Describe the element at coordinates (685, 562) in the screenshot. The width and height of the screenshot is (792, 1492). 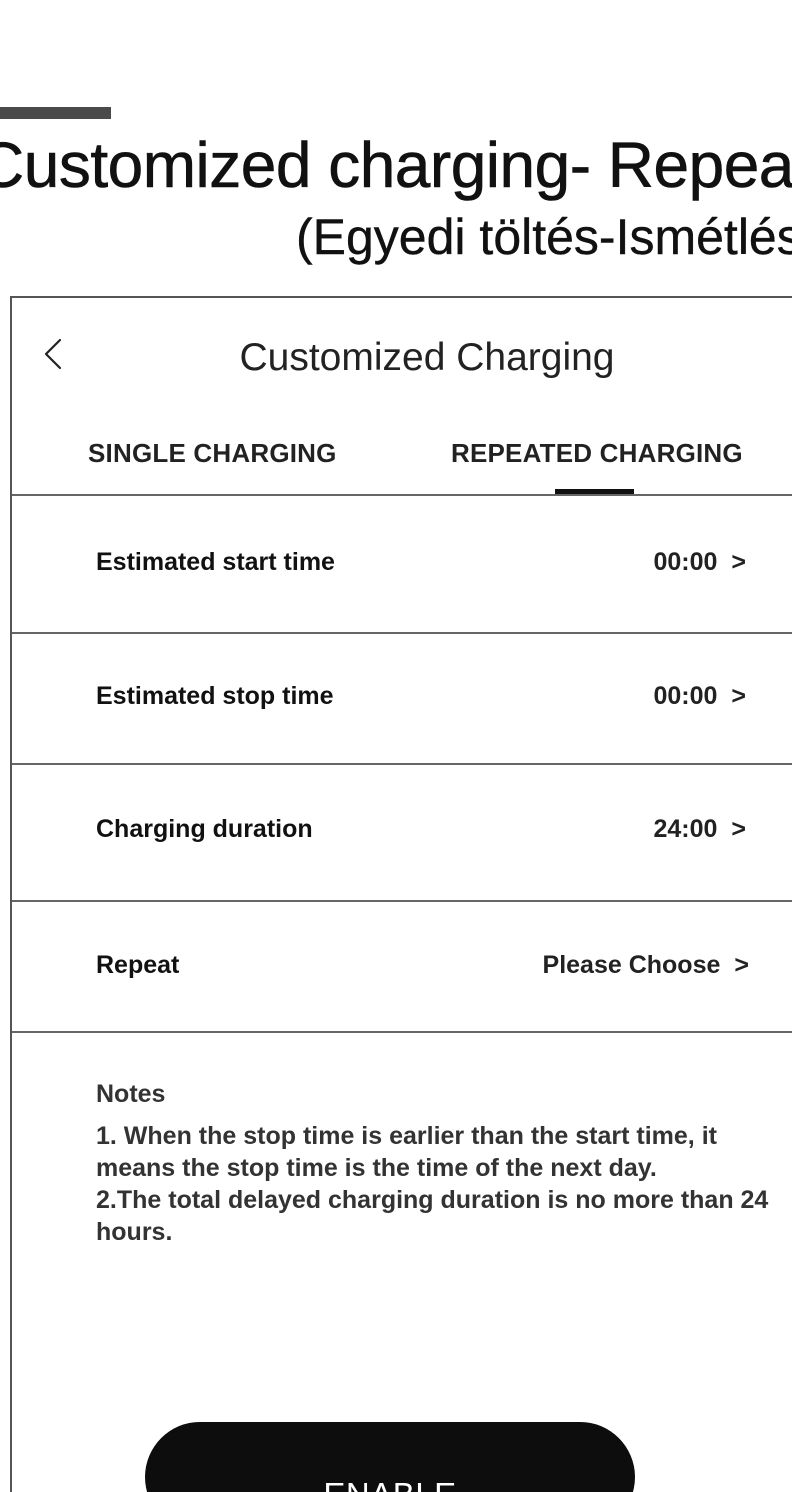
I see `start-time-value: 00:00` at that location.